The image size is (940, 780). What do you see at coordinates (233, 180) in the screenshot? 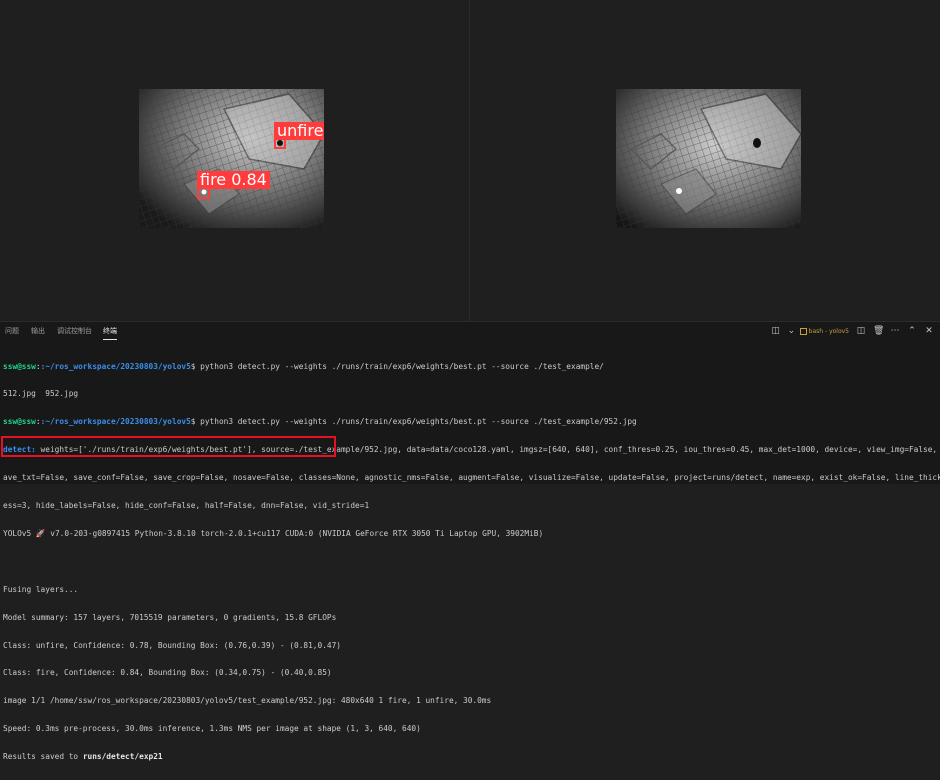
I see `fire-label: fire 0.84` at bounding box center [233, 180].